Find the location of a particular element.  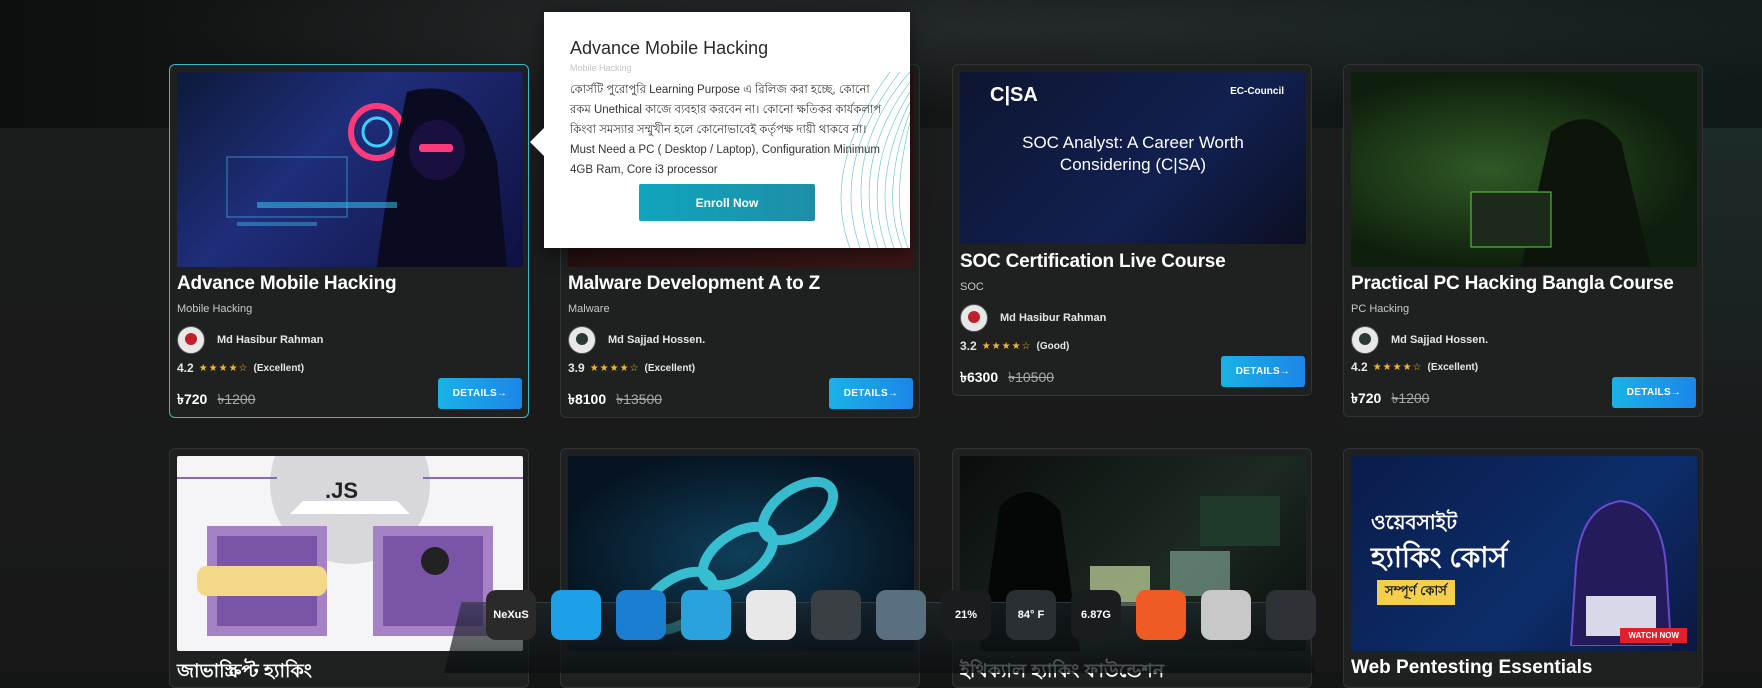

rating-value: 3.9 is located at coordinates (576, 368).